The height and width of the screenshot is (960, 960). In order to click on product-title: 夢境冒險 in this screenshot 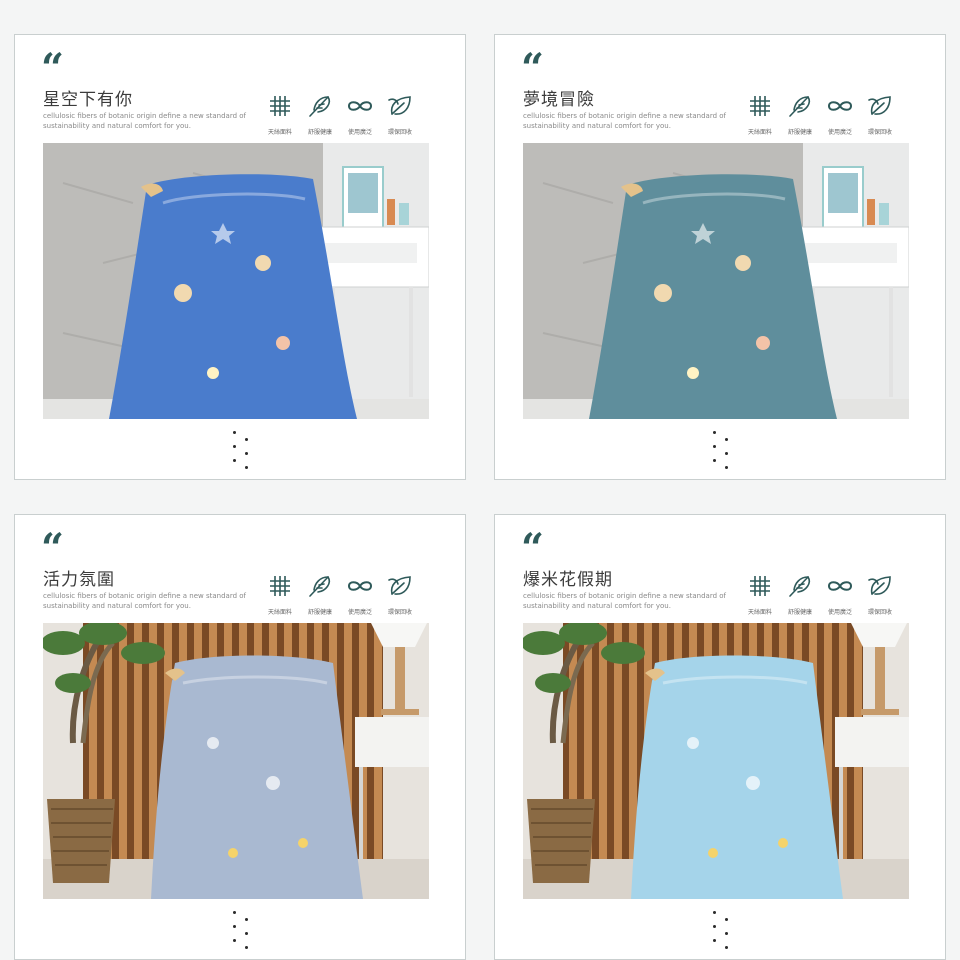, I will do `click(559, 100)`.